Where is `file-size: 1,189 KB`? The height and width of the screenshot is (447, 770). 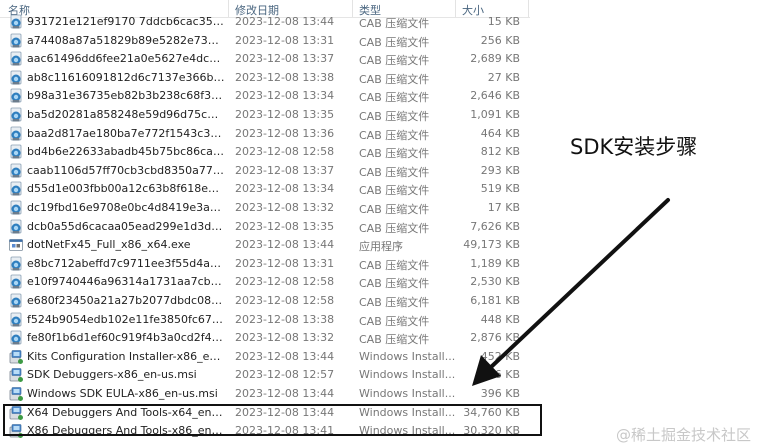 file-size: 1,189 KB is located at coordinates (495, 263).